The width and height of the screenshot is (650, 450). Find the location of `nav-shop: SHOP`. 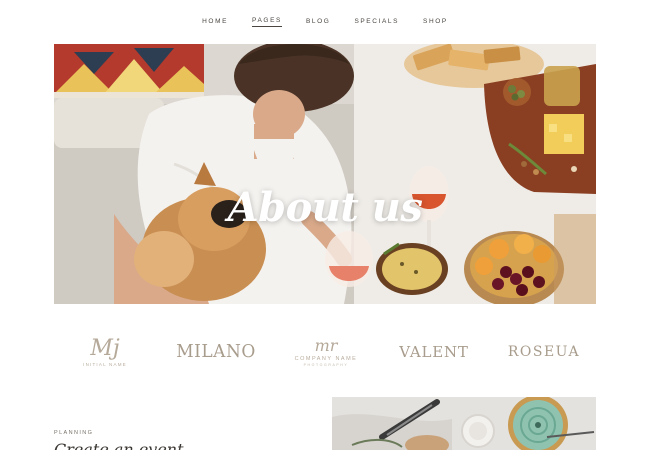

nav-shop: SHOP is located at coordinates (435, 22).